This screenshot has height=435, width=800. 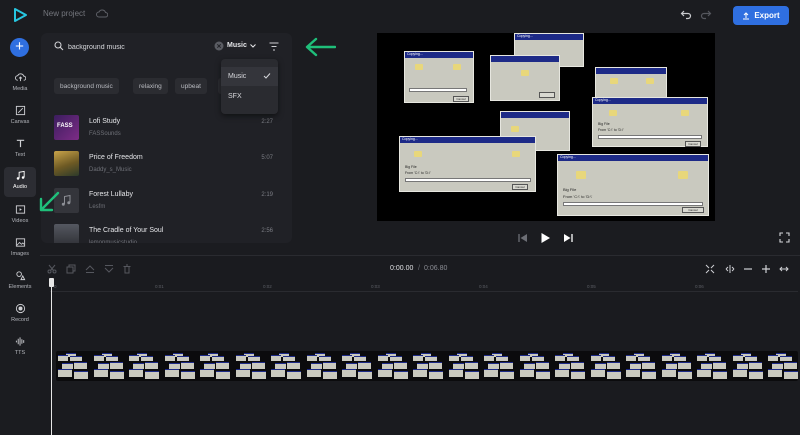 What do you see at coordinates (20, 315) in the screenshot?
I see `sidebar-item-record: Record` at bounding box center [20, 315].